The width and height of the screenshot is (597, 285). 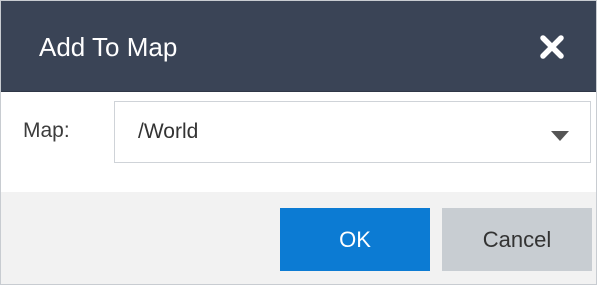 I want to click on map-select-value: /World, so click(x=168, y=131).